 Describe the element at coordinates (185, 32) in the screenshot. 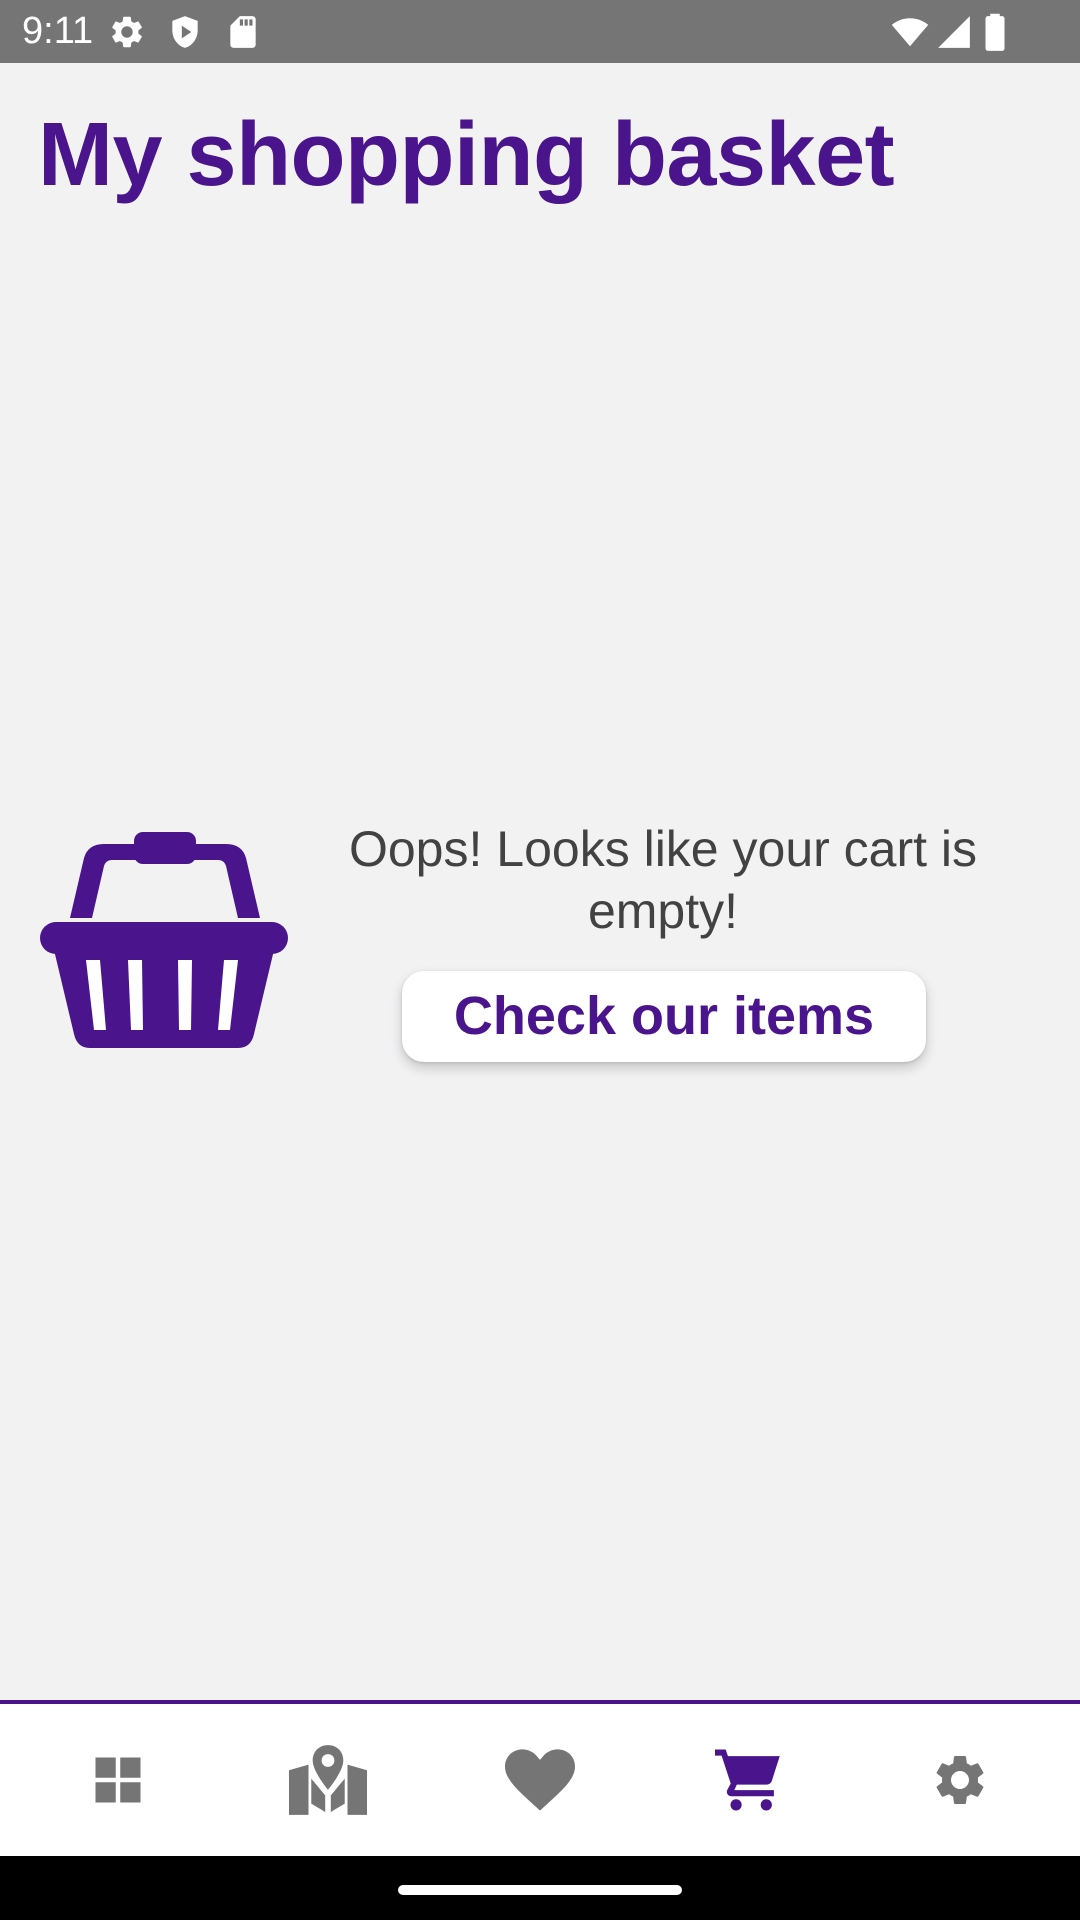

I see `shield-play-icon` at that location.